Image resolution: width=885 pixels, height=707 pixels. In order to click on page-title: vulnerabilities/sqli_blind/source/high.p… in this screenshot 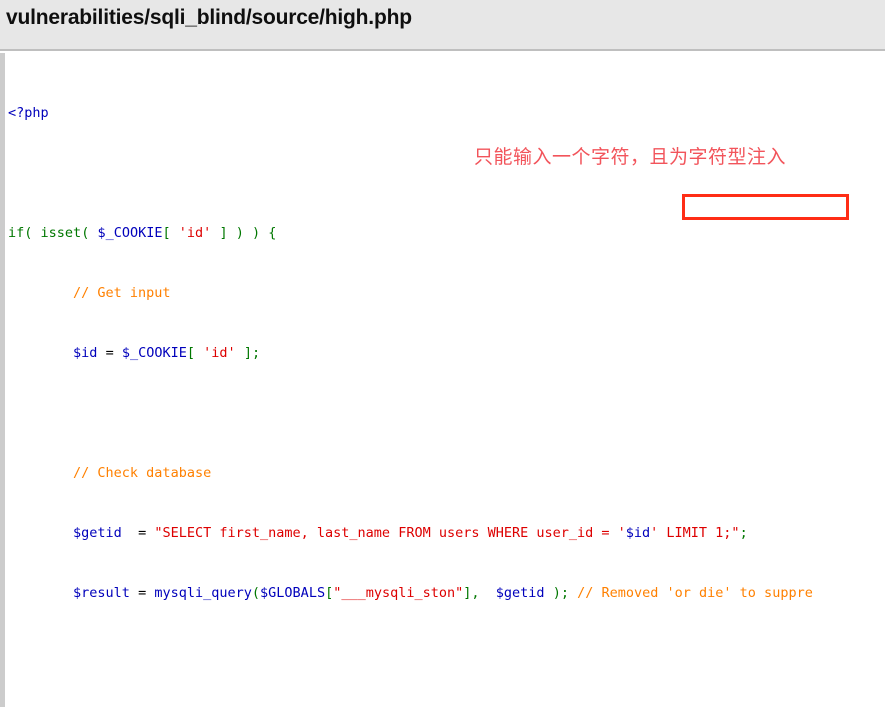, I will do `click(209, 17)`.